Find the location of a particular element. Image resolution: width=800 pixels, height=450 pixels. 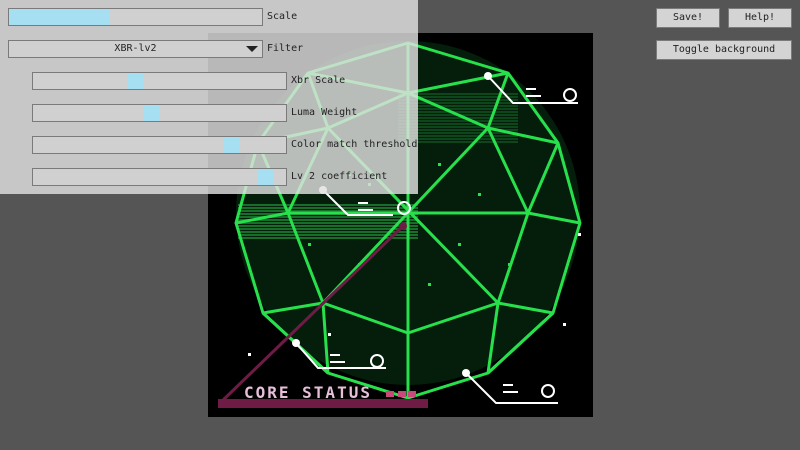

save-button: Save! is located at coordinates (688, 18).